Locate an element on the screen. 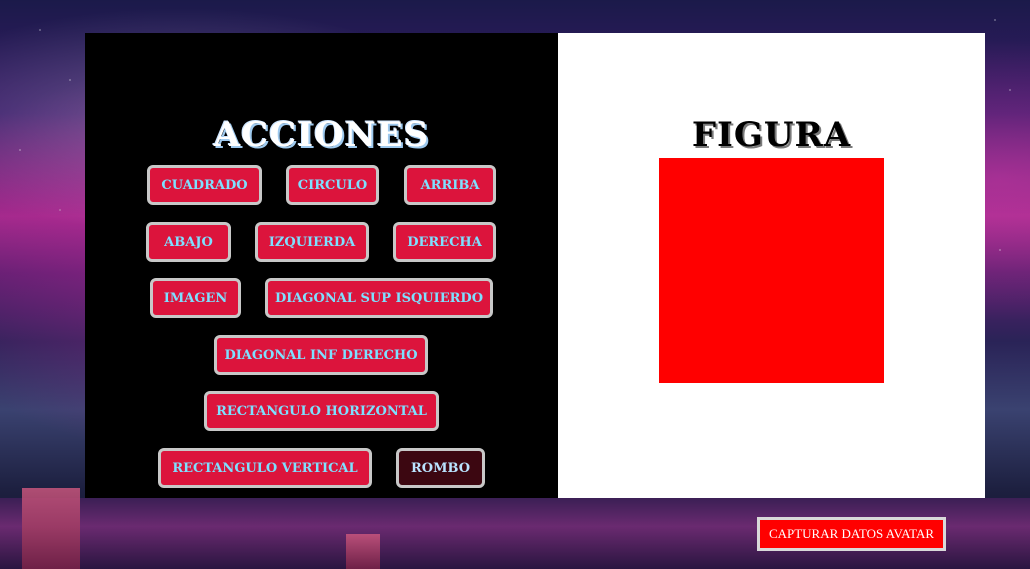 This screenshot has height=569, width=1030. rectangulo-horizontal-button: RECTANGULO HORIZONTAL is located at coordinates (321, 411).